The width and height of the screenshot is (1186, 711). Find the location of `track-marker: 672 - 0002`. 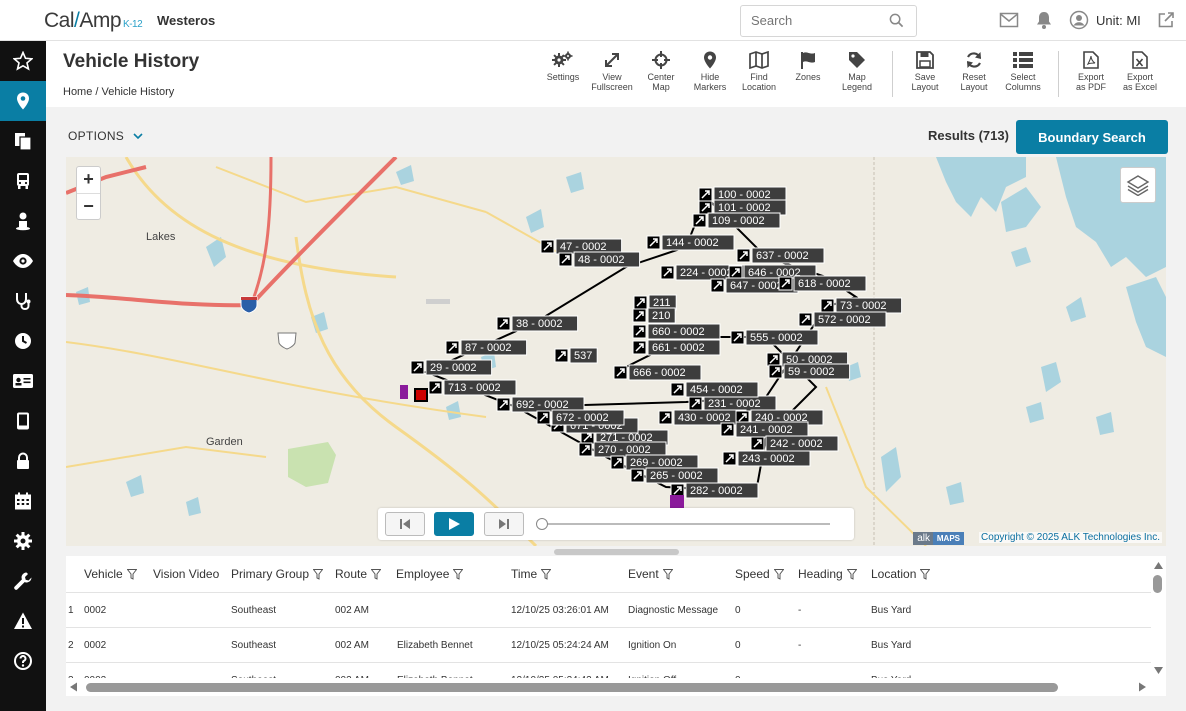

track-marker: 672 - 0002 is located at coordinates (580, 417).